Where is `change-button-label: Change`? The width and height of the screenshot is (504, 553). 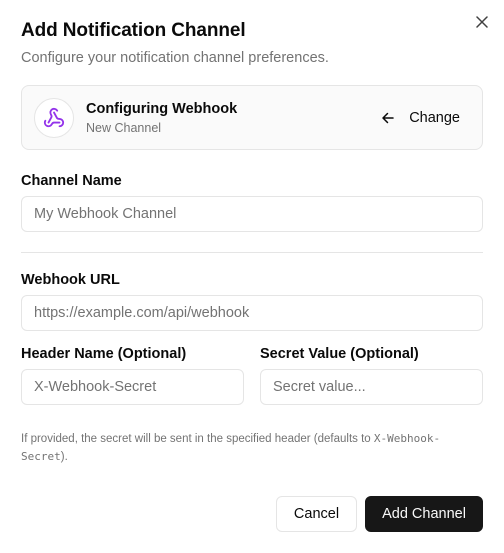
change-button-label: Change is located at coordinates (434, 118).